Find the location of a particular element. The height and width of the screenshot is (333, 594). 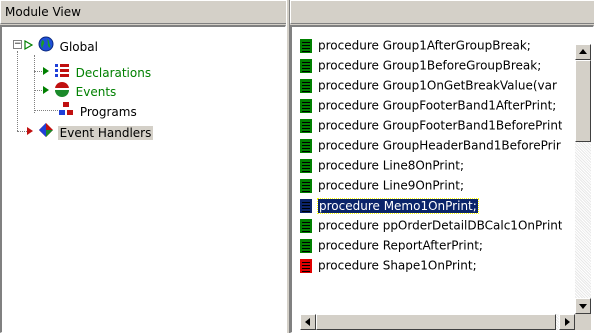

procedure-label: procedure Line8OnPrint; is located at coordinates (391, 165).